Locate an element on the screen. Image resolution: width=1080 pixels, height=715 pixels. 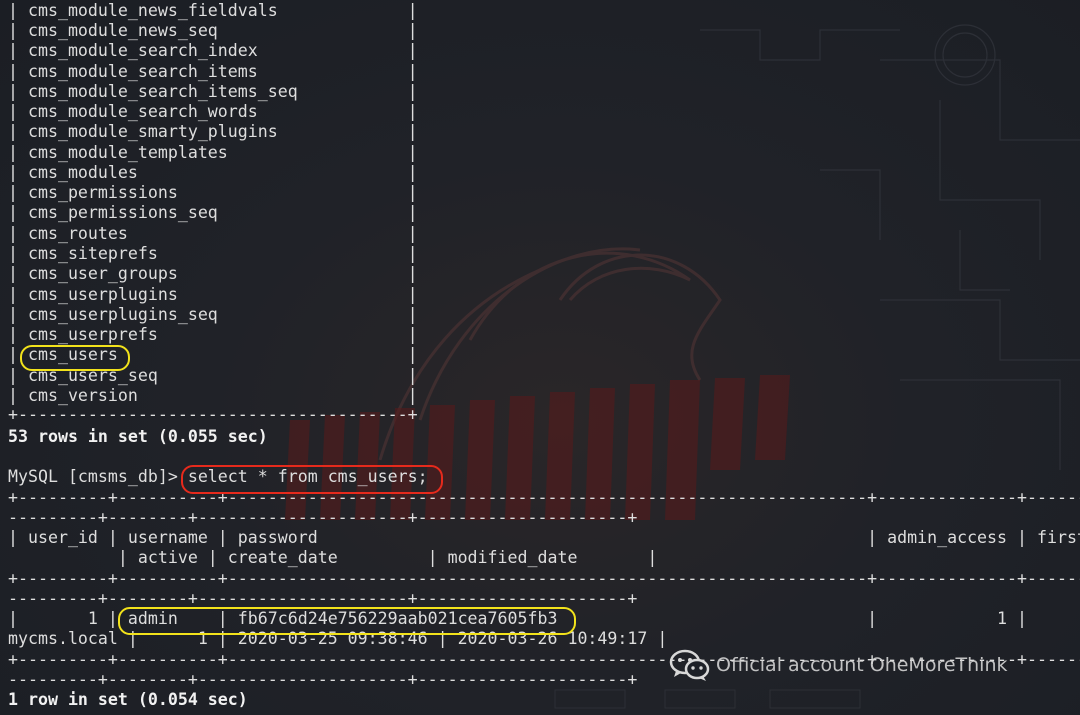
table-list-line: | cms_module_search_items | is located at coordinates (213, 71).